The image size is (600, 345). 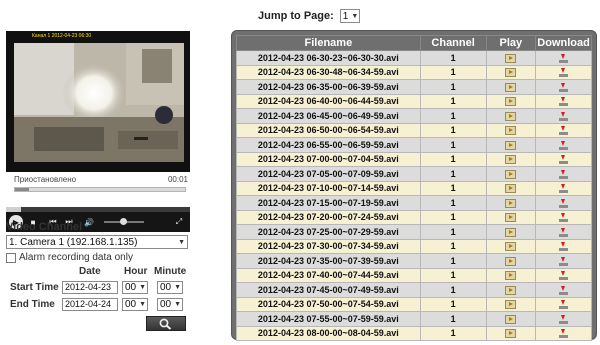 What do you see at coordinates (135, 304) in the screenshot?
I see `end-hour-select: 00 ▼` at bounding box center [135, 304].